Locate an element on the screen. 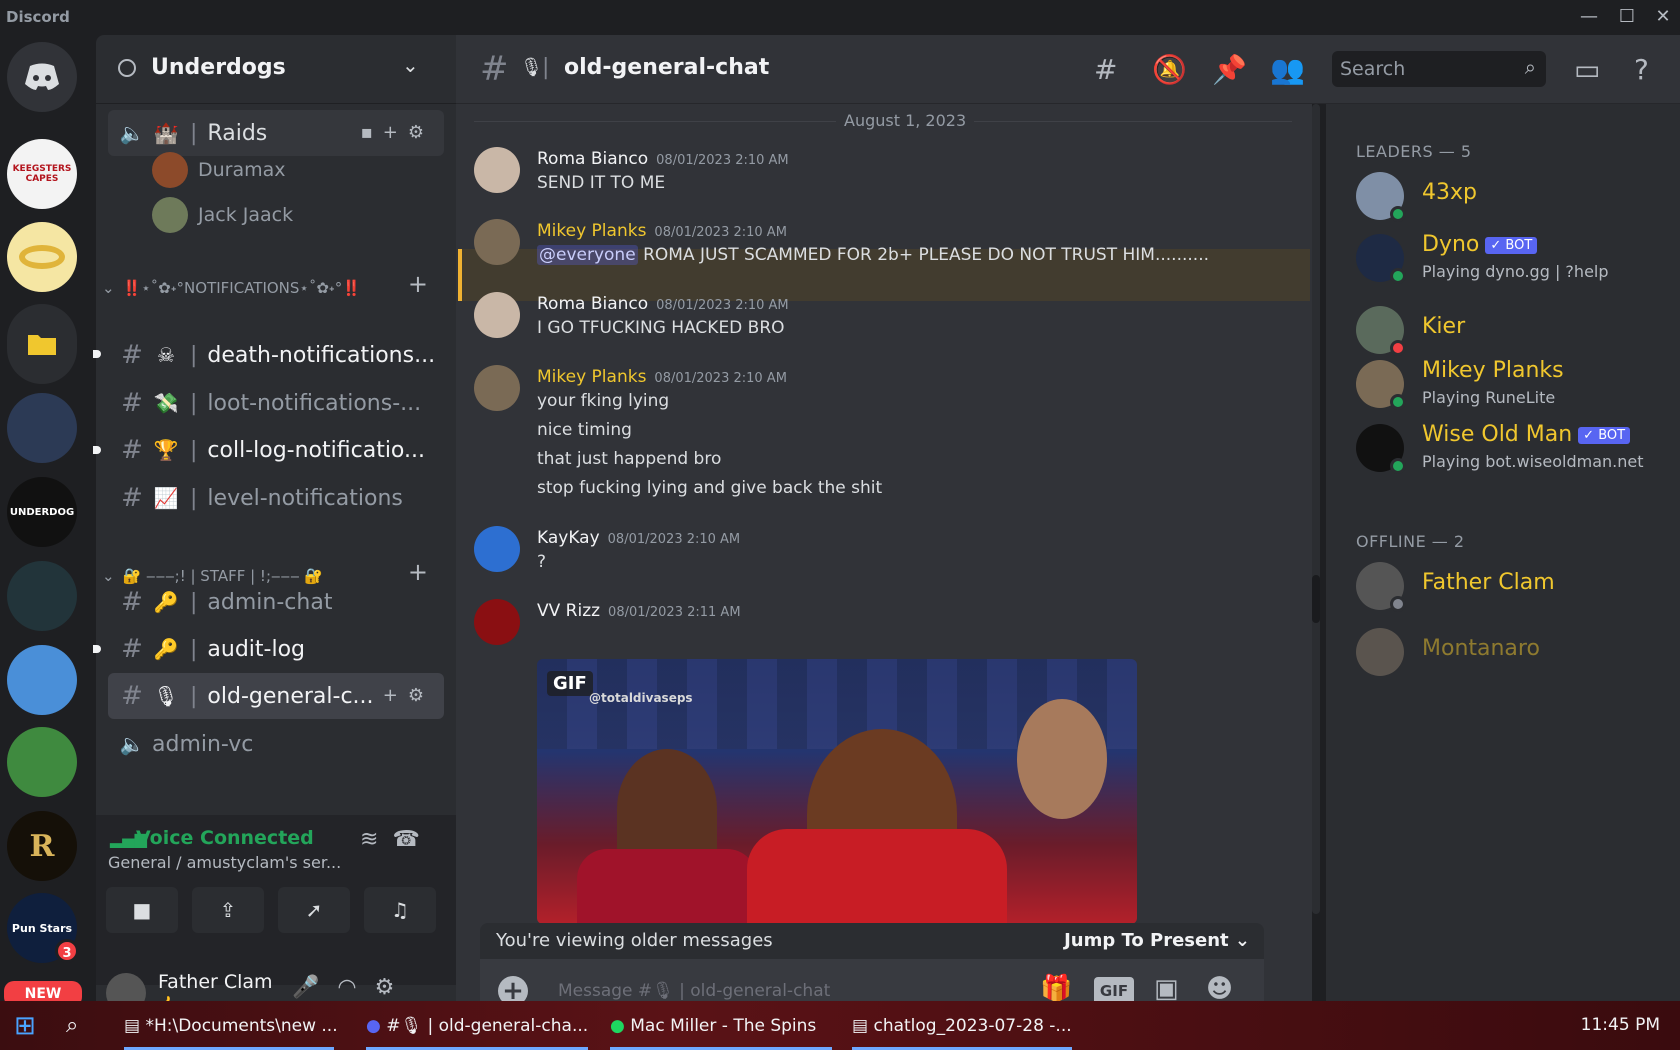 The width and height of the screenshot is (1680, 1050). channel-tools: +⚙ is located at coordinates (408, 695).